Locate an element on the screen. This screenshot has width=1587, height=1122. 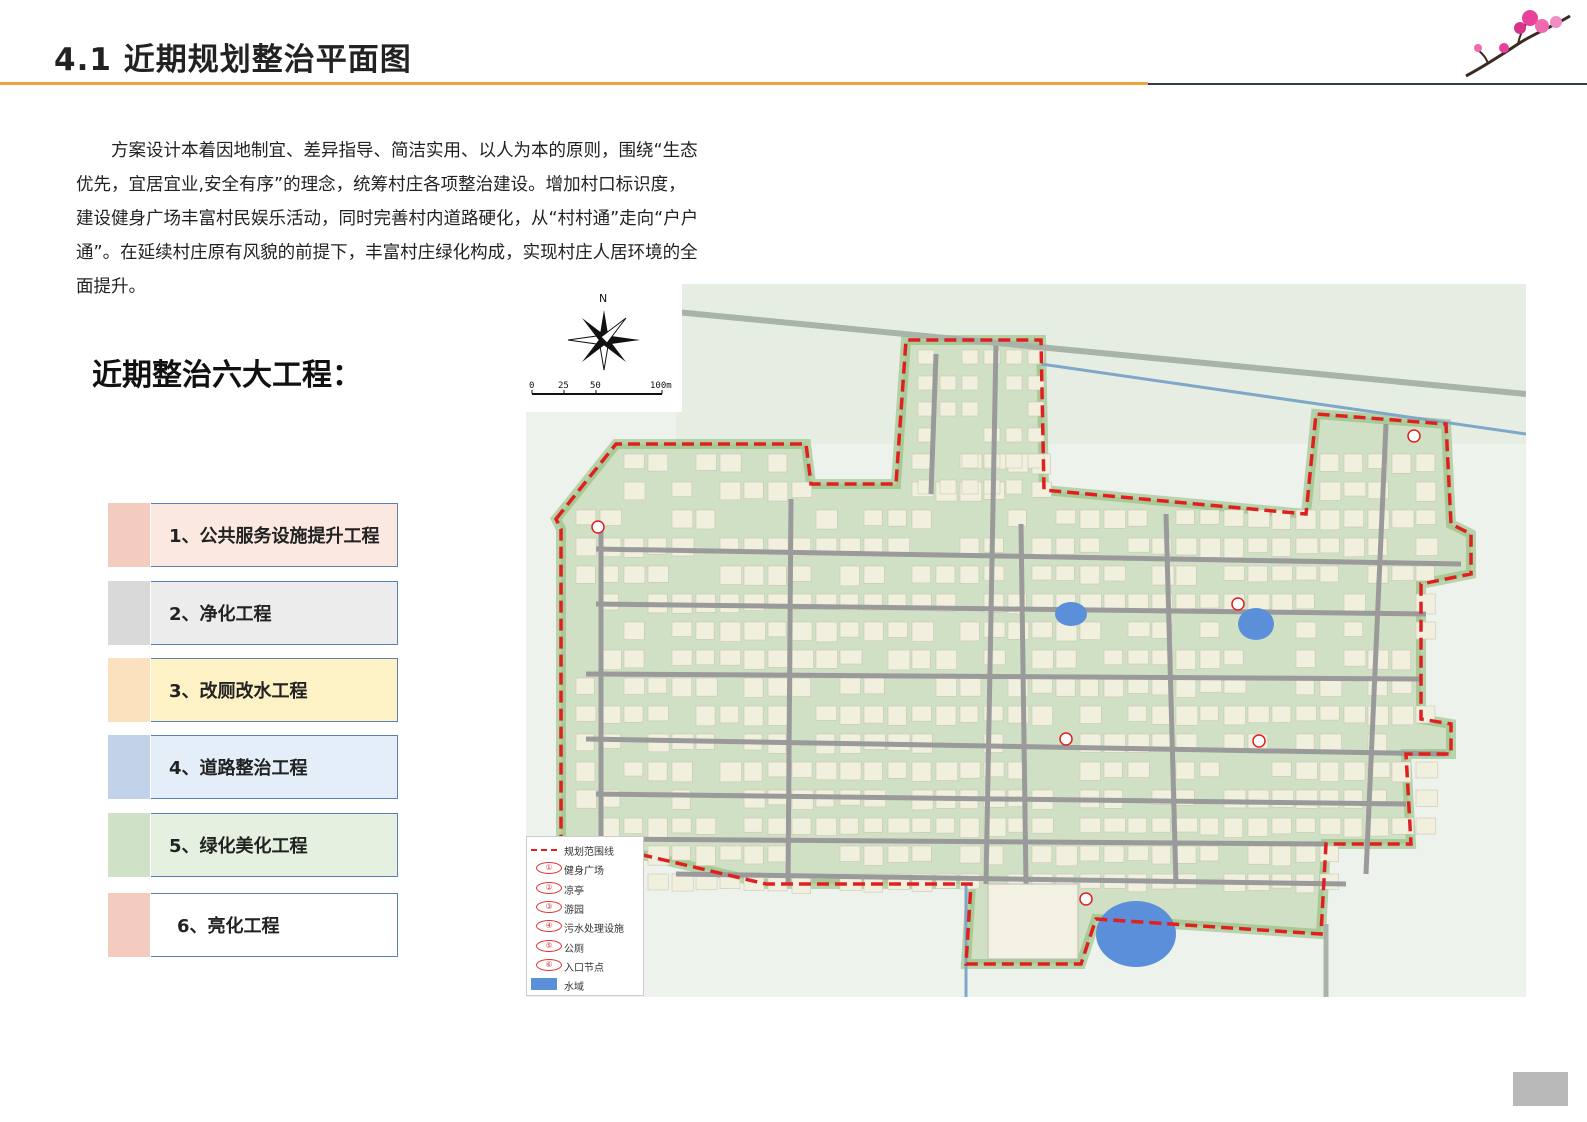
legend-number-icon: ② is located at coordinates (549, 887).